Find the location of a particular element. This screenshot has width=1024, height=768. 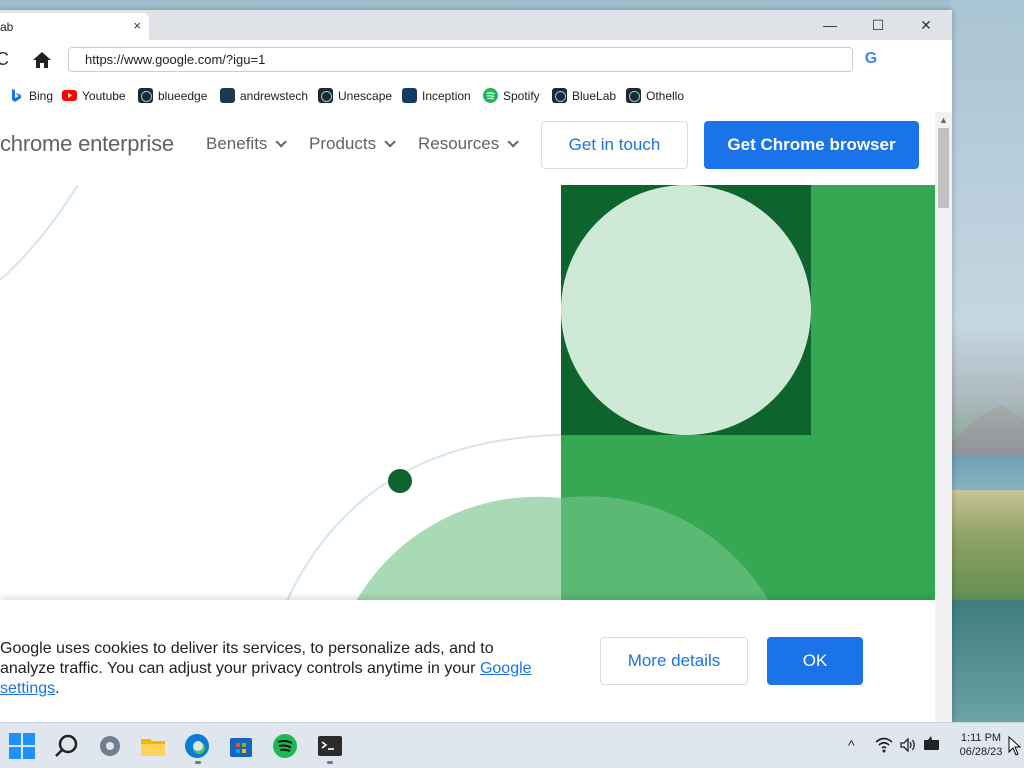

ok-button: OK is located at coordinates (815, 661).